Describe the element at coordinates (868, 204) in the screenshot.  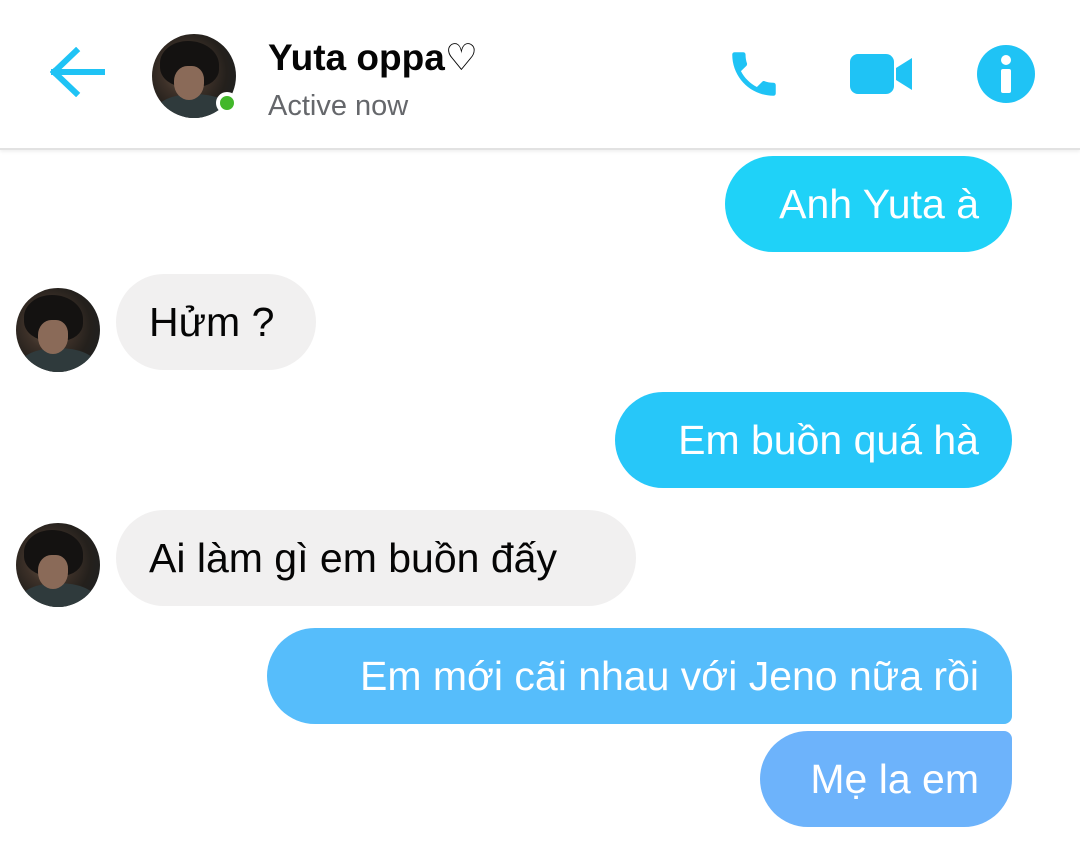
I see `message-bubble-sent: Anh Yuta à` at that location.